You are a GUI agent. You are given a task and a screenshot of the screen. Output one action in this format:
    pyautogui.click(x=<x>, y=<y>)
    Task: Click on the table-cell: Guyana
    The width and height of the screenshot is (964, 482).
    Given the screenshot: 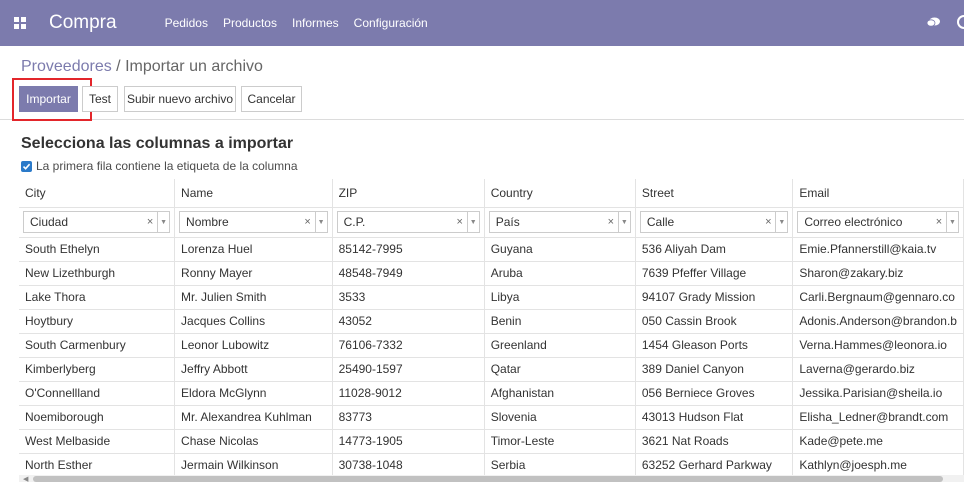 What is the action you would take?
    pyautogui.click(x=560, y=249)
    